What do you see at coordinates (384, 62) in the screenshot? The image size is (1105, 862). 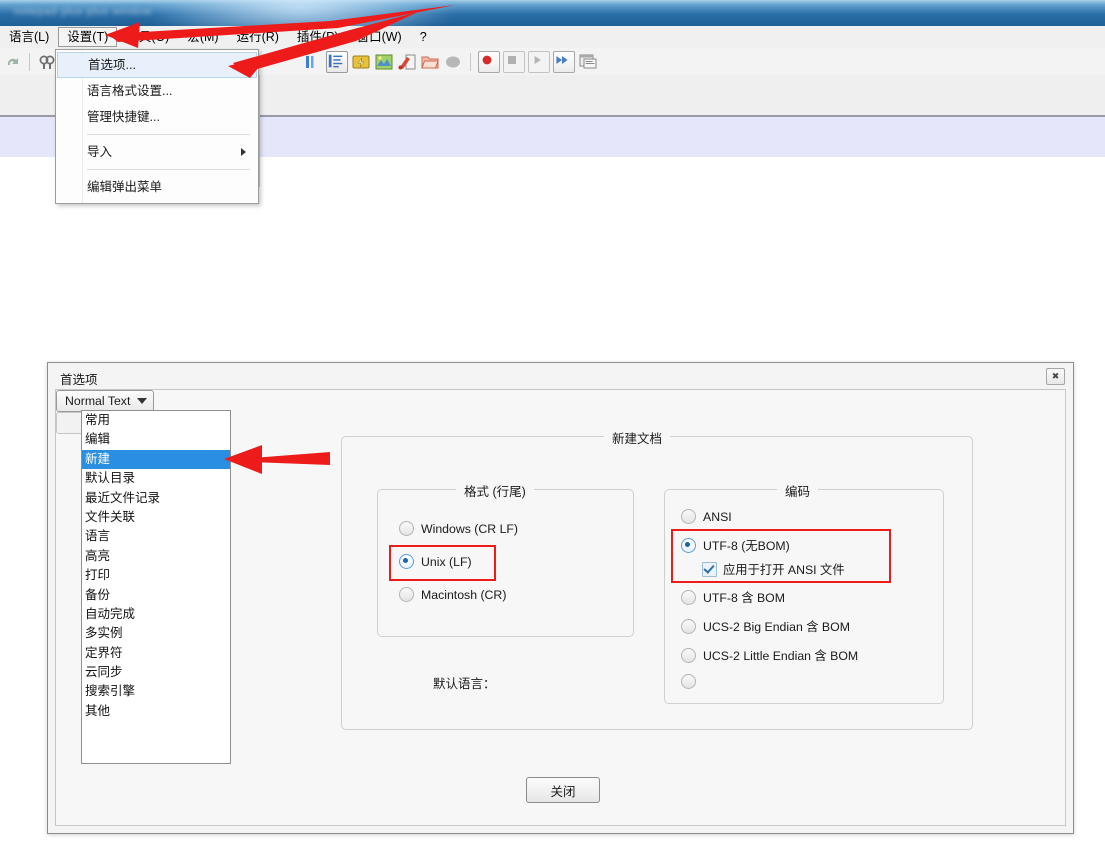 I see `uppercase-map-icon` at bounding box center [384, 62].